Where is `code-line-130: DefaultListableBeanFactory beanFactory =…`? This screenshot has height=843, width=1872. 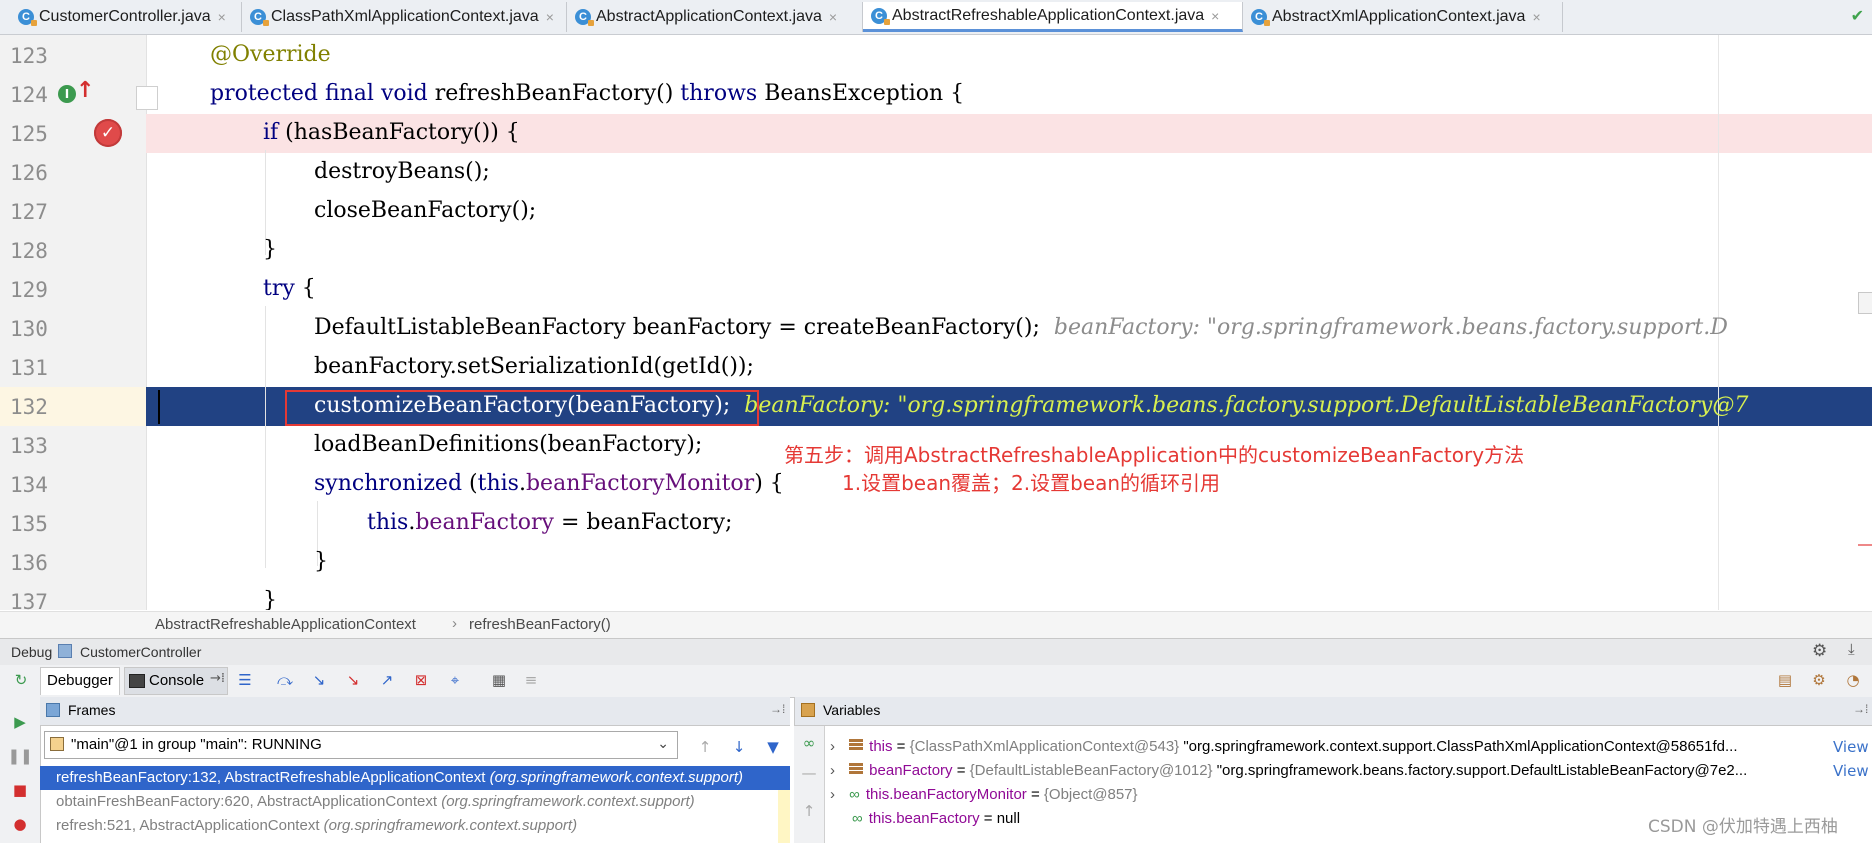 code-line-130: DefaultListableBeanFactory beanFactory =… is located at coordinates (1092, 327).